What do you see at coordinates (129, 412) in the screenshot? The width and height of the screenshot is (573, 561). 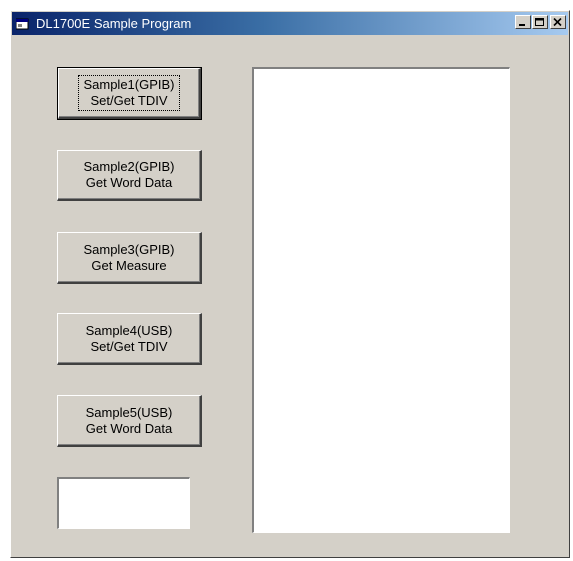 I see `button-label-line1: Sample5(USB)` at bounding box center [129, 412].